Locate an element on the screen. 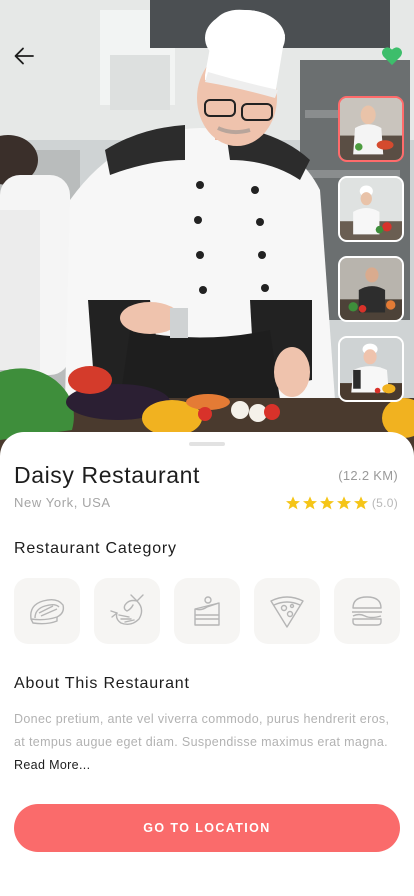 The height and width of the screenshot is (896, 414). cake-icon is located at coordinates (207, 611).